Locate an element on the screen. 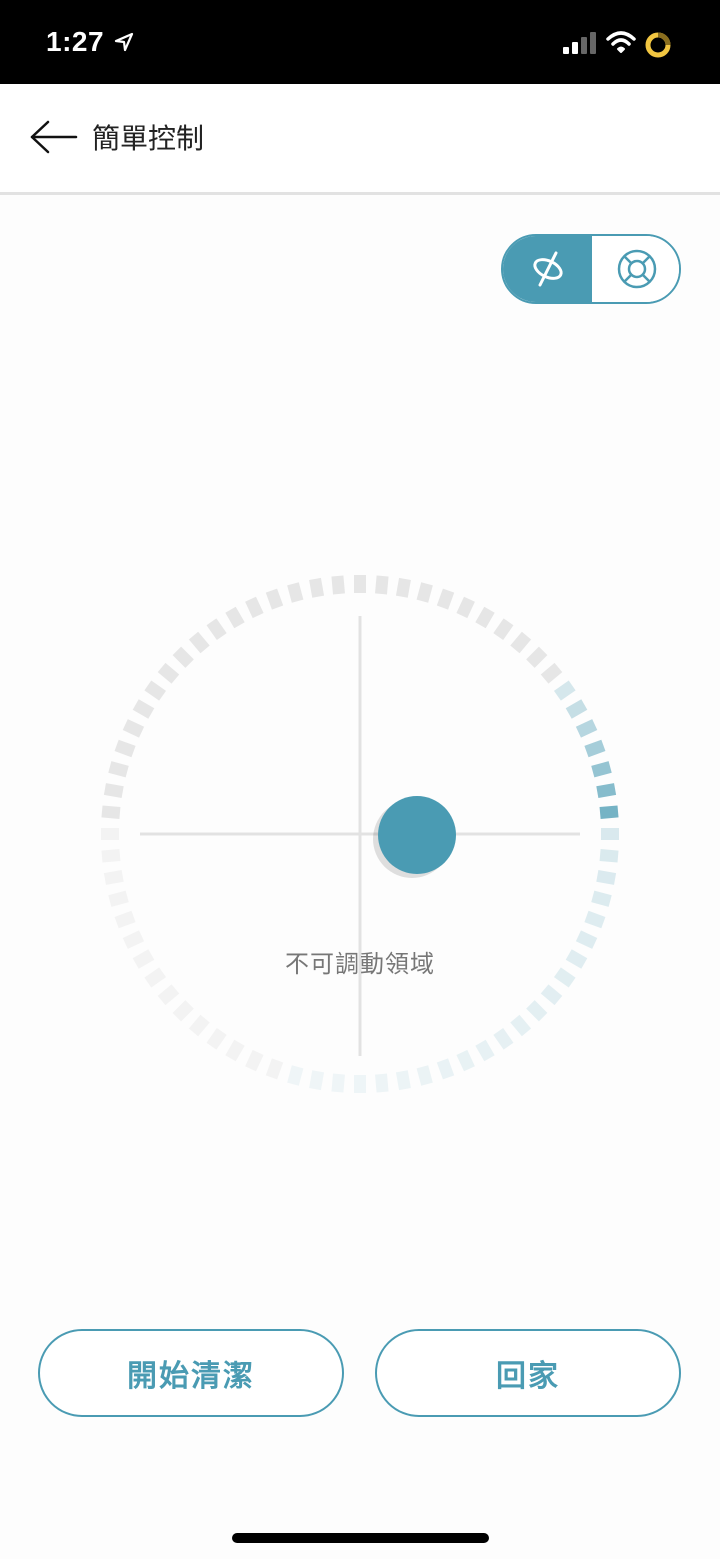  lifebuoy-icon is located at coordinates (636, 269).